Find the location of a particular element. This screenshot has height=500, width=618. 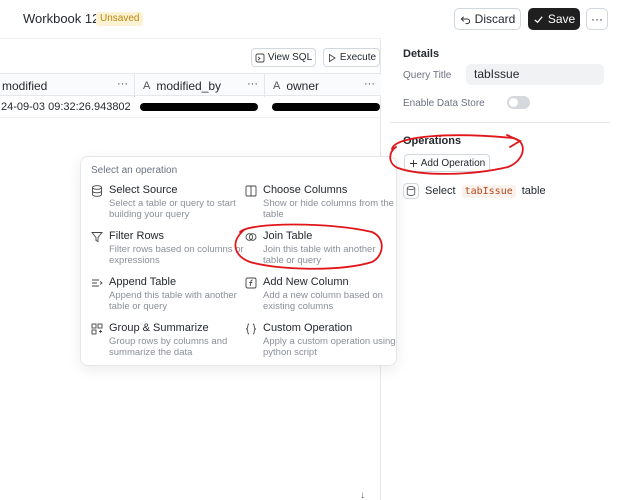

scroll-down-icon: ↓ is located at coordinates (362, 495).